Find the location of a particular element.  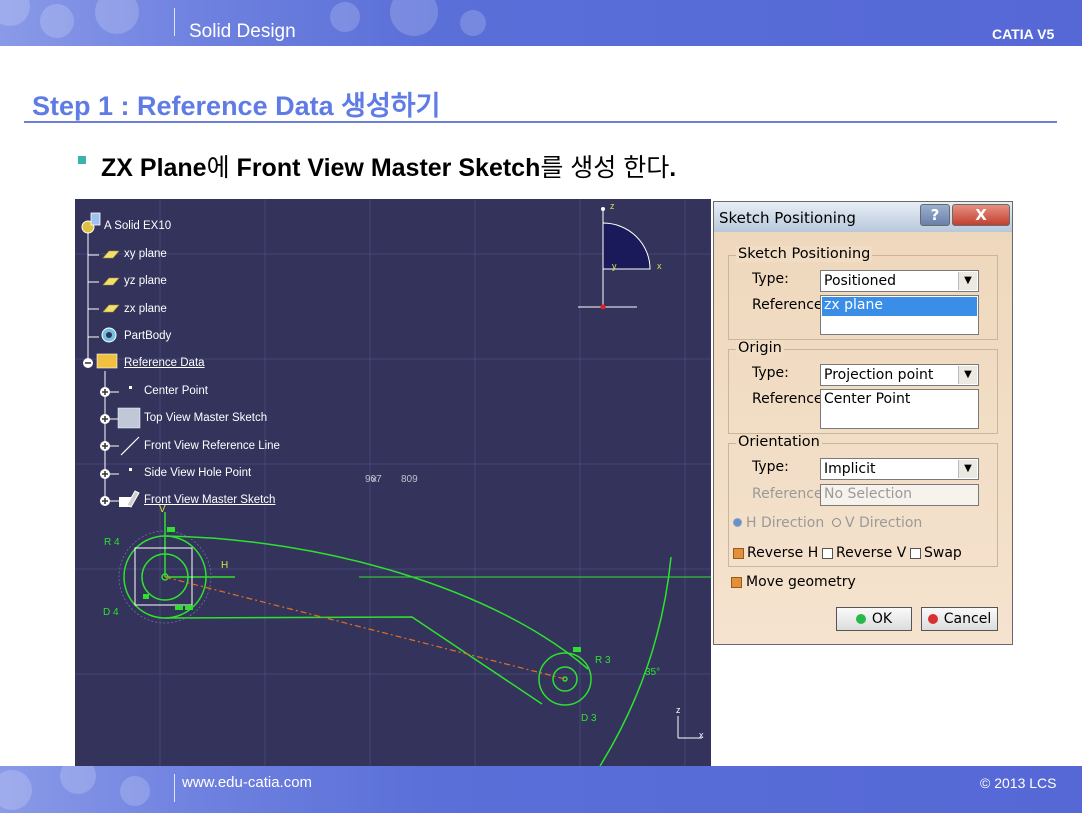

geometrical-set-icon is located at coordinates (107, 361).